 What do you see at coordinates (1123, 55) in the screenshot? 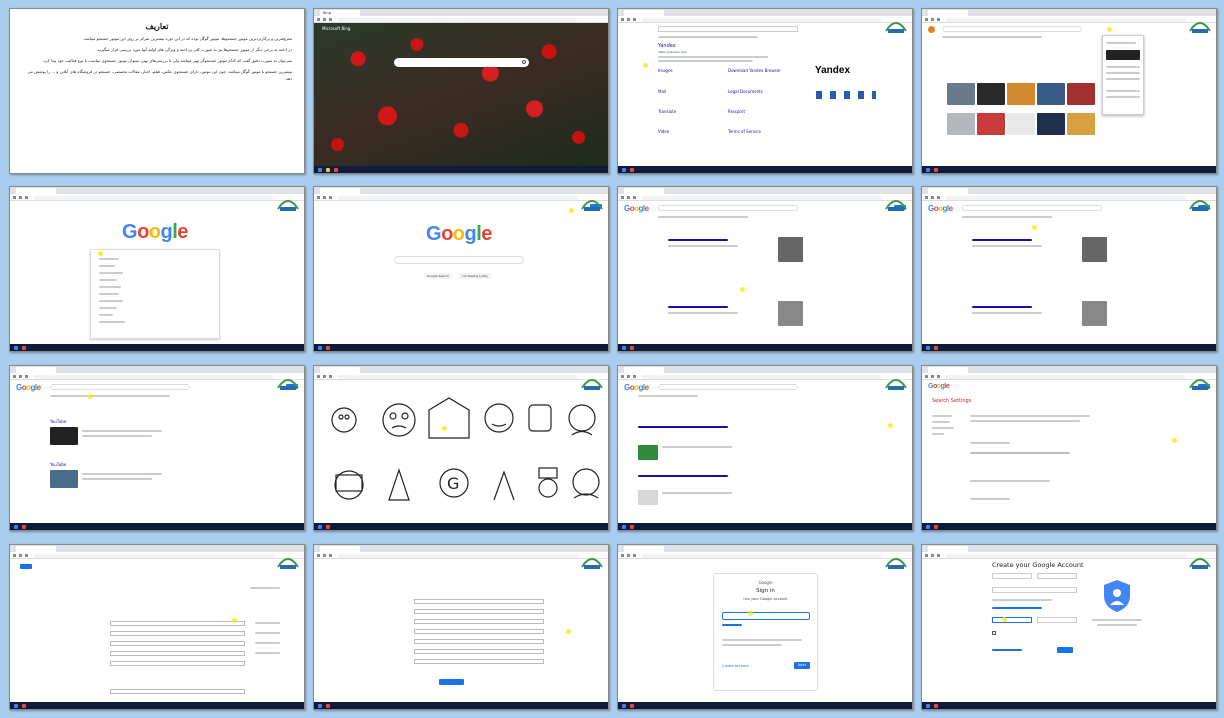
I see `theme-preview` at bounding box center [1123, 55].